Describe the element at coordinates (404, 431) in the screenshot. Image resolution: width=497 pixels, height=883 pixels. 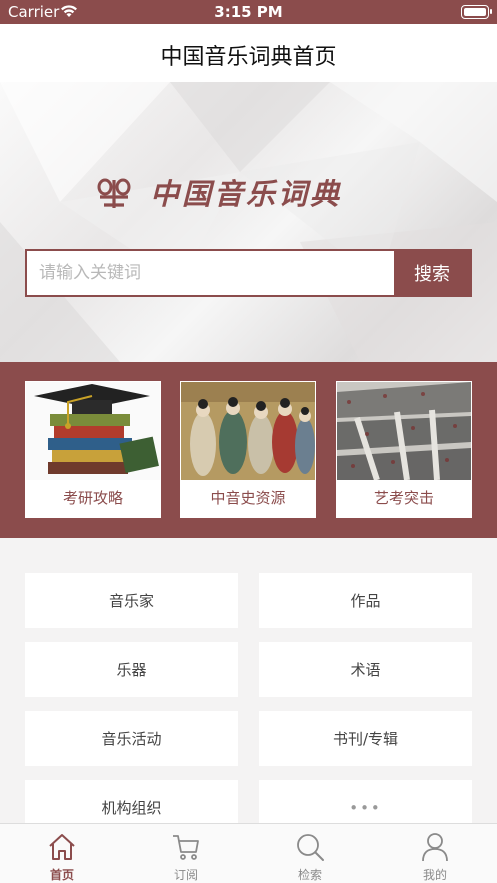
I see `exam-crowd-image` at that location.